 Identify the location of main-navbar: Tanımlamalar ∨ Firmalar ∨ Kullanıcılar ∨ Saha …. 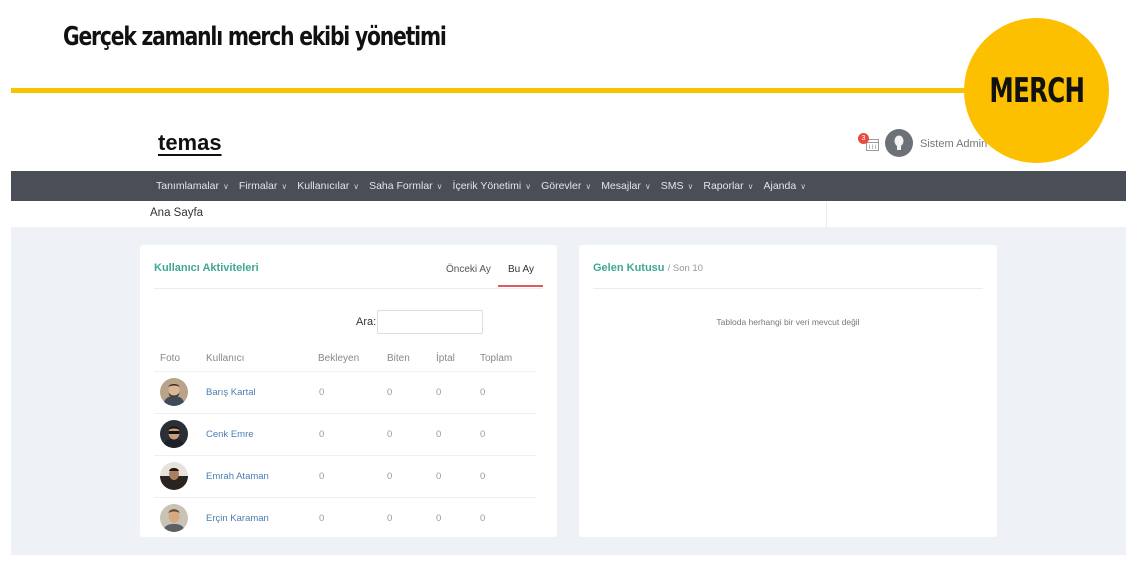
(568, 186).